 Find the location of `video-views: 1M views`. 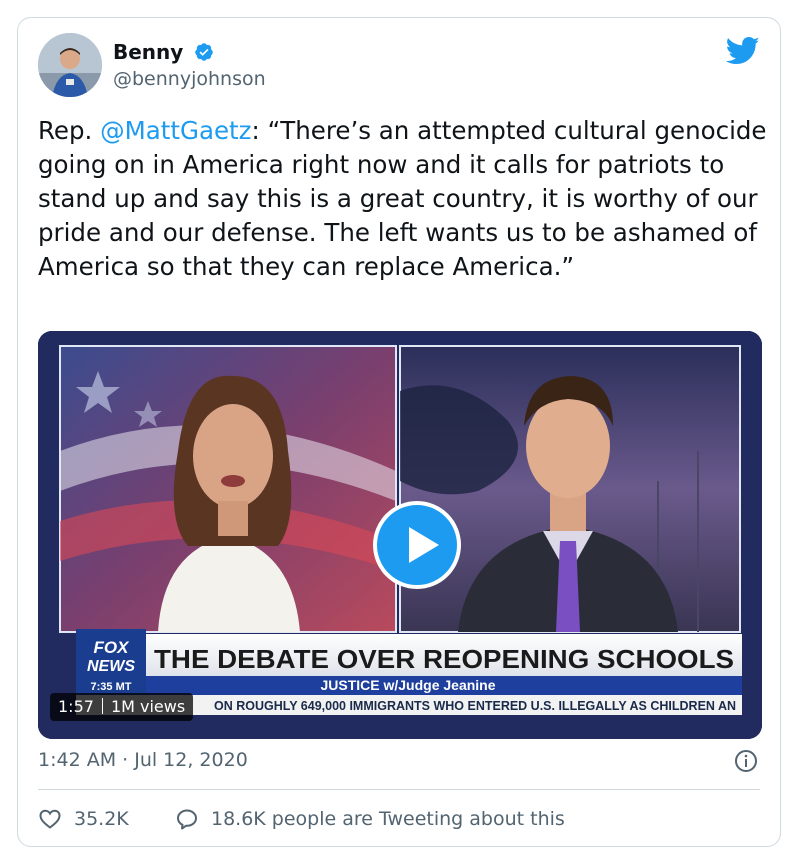

video-views: 1M views is located at coordinates (148, 706).